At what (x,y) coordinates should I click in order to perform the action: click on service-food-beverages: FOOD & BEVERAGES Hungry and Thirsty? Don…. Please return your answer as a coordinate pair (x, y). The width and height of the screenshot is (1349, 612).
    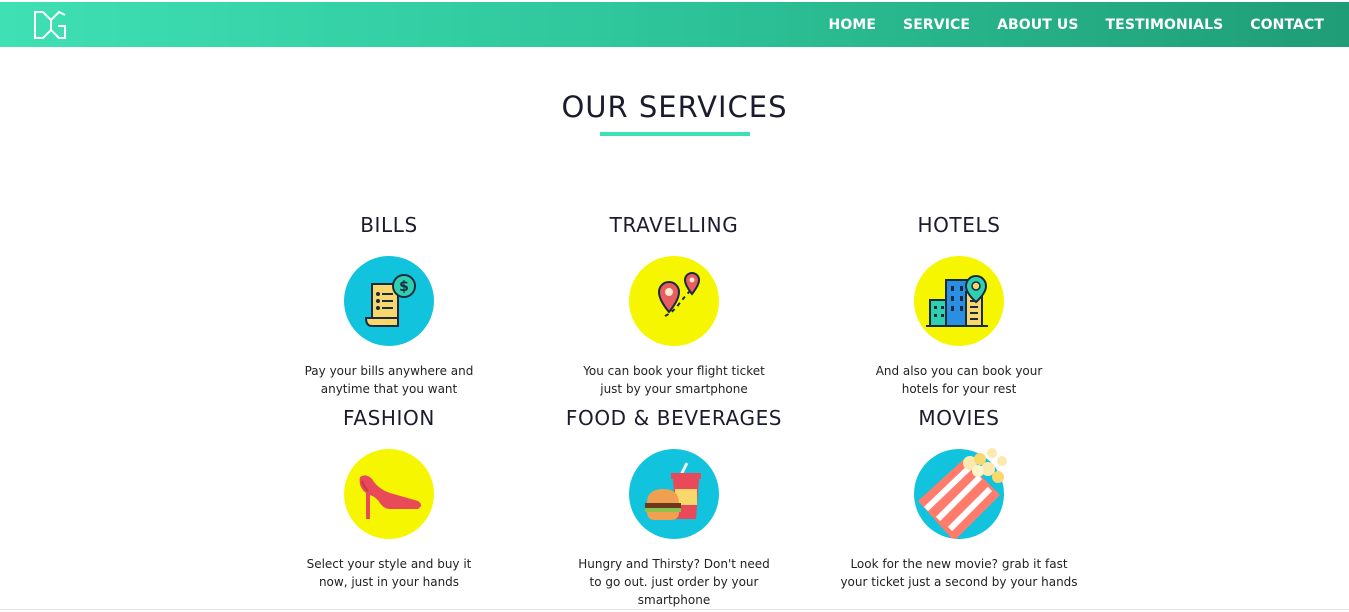
    Looking at the image, I should click on (674, 507).